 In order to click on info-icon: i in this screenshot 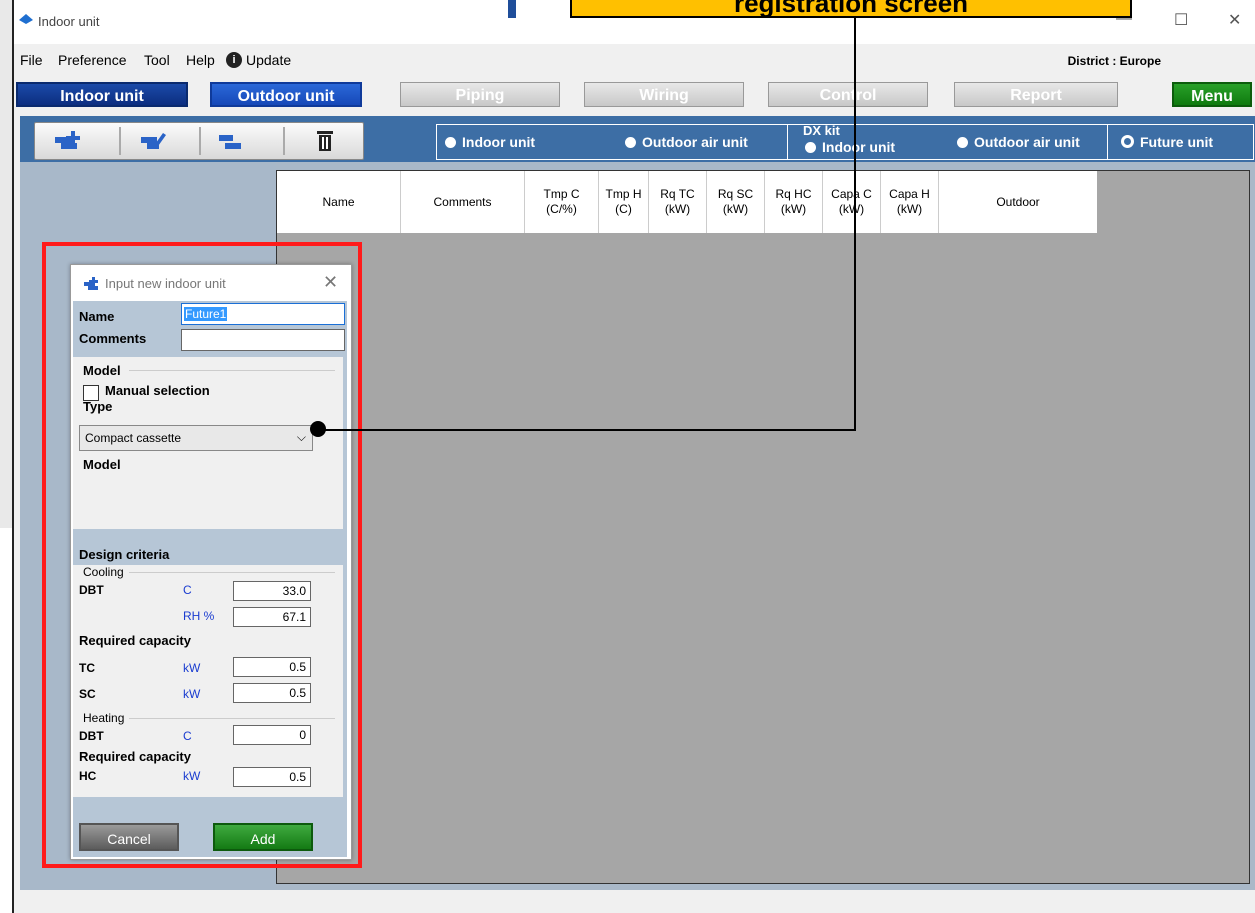, I will do `click(234, 60)`.